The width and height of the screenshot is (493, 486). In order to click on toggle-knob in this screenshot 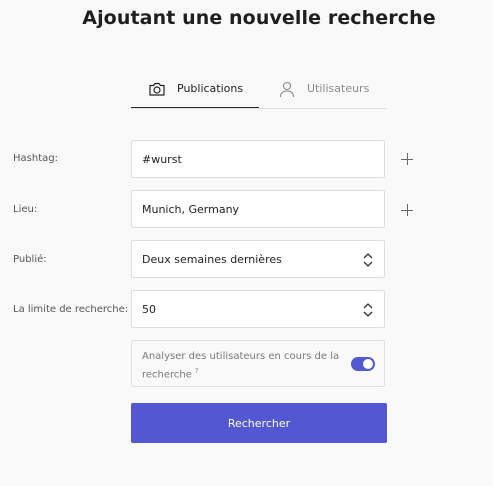, I will do `click(368, 364)`.